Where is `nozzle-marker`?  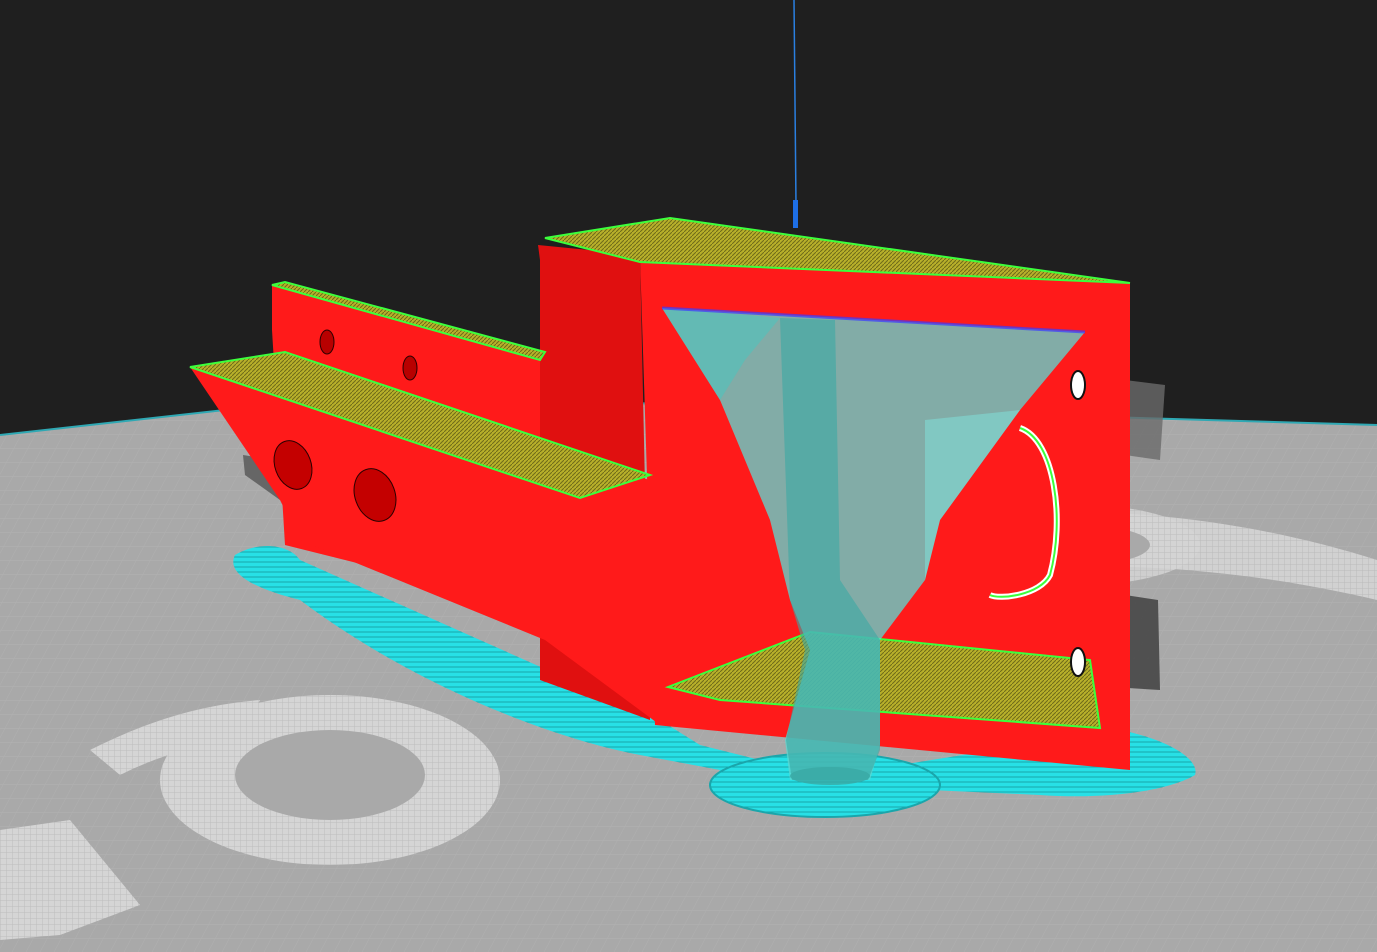 nozzle-marker is located at coordinates (795, 114).